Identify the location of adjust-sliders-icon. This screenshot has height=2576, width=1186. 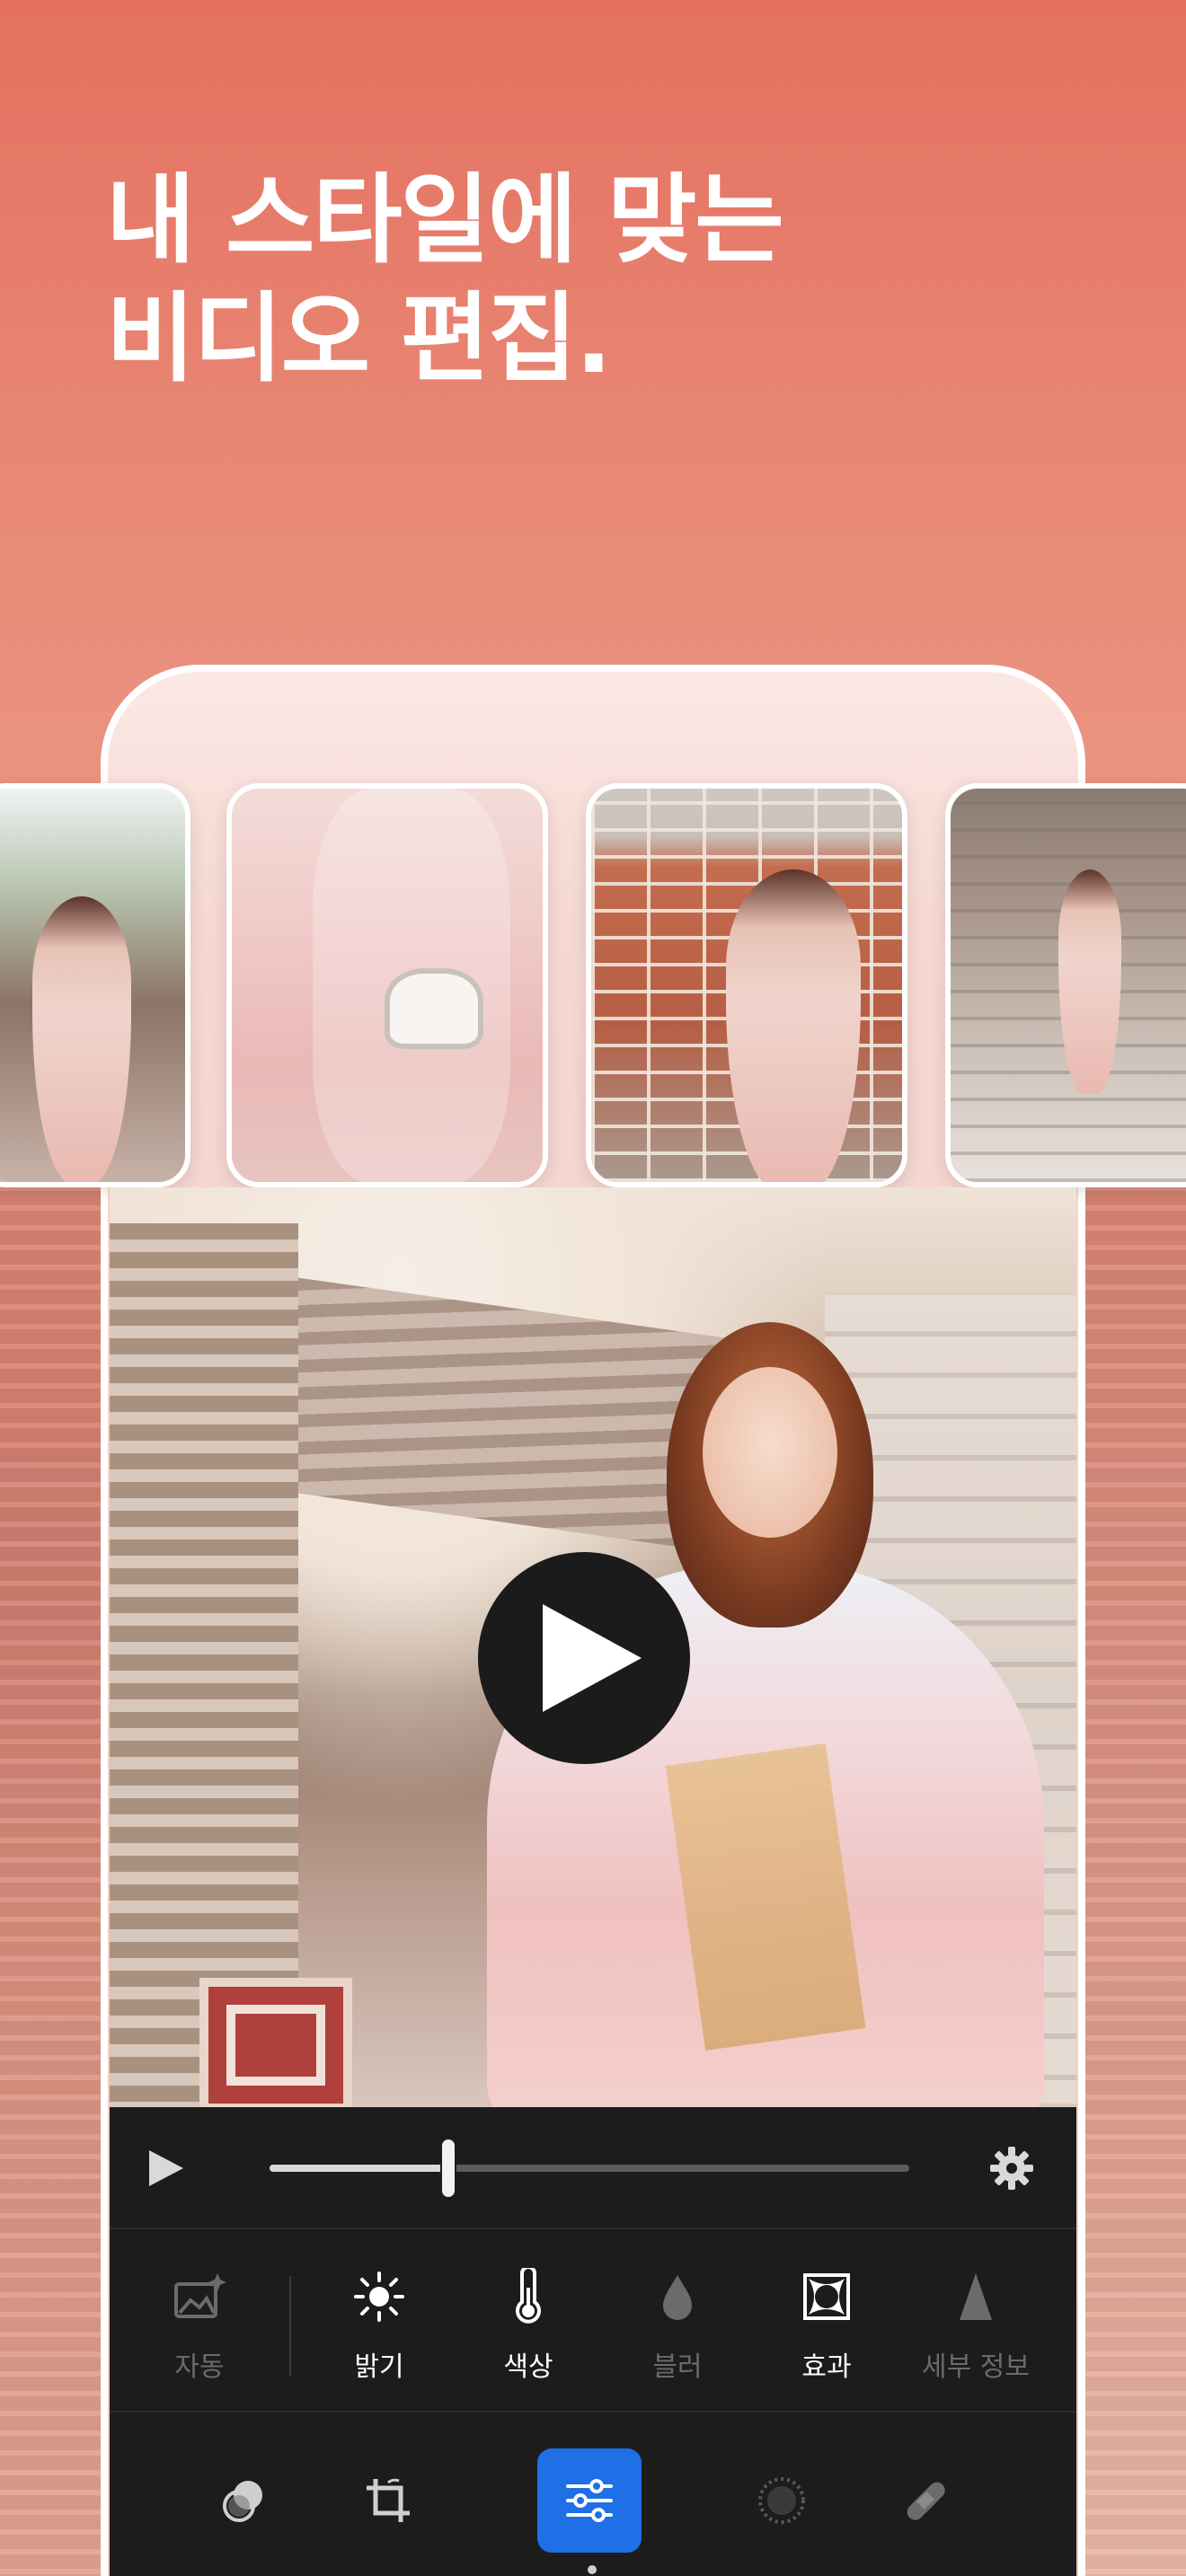
(589, 2500).